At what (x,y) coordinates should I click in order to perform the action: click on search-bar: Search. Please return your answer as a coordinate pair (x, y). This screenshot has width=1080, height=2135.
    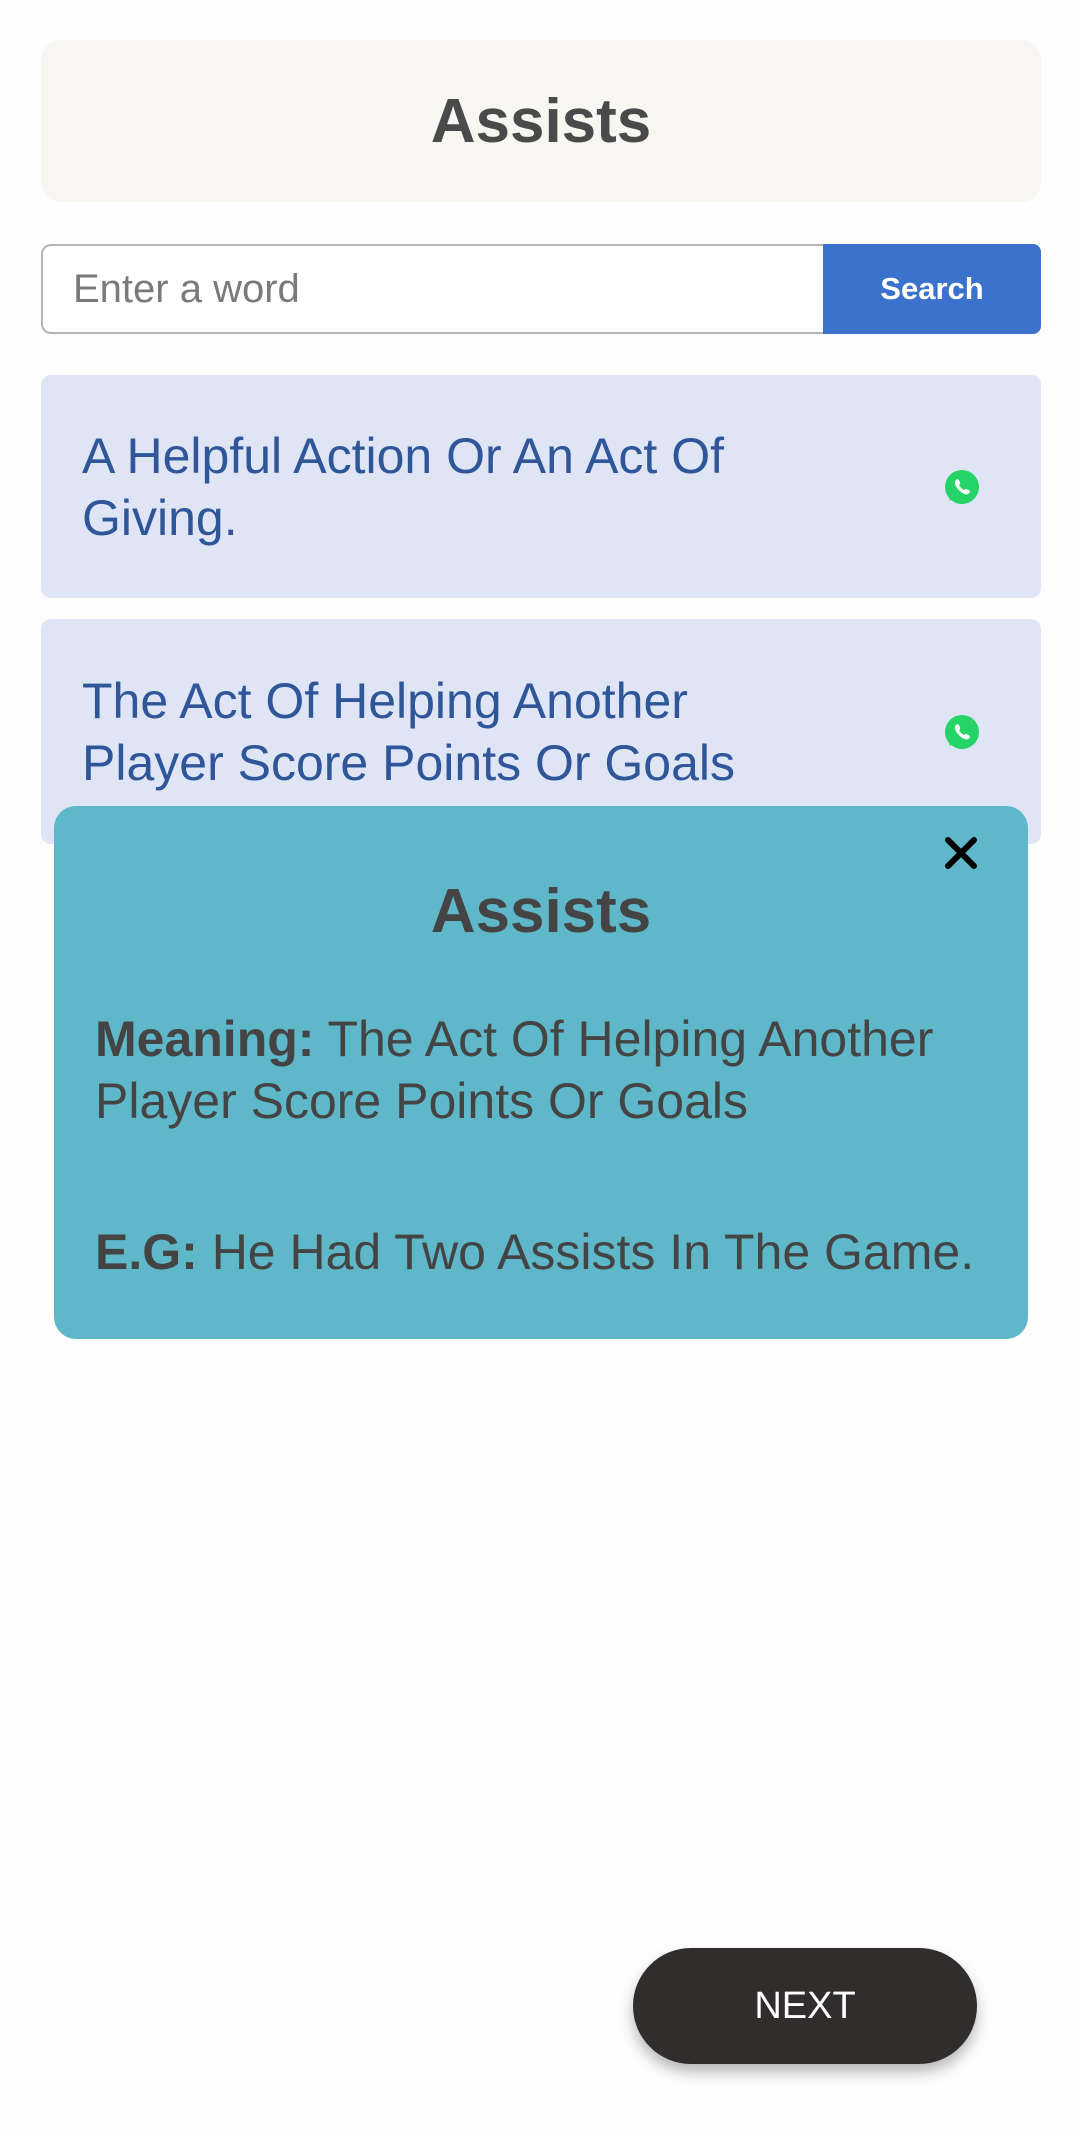
    Looking at the image, I should click on (541, 289).